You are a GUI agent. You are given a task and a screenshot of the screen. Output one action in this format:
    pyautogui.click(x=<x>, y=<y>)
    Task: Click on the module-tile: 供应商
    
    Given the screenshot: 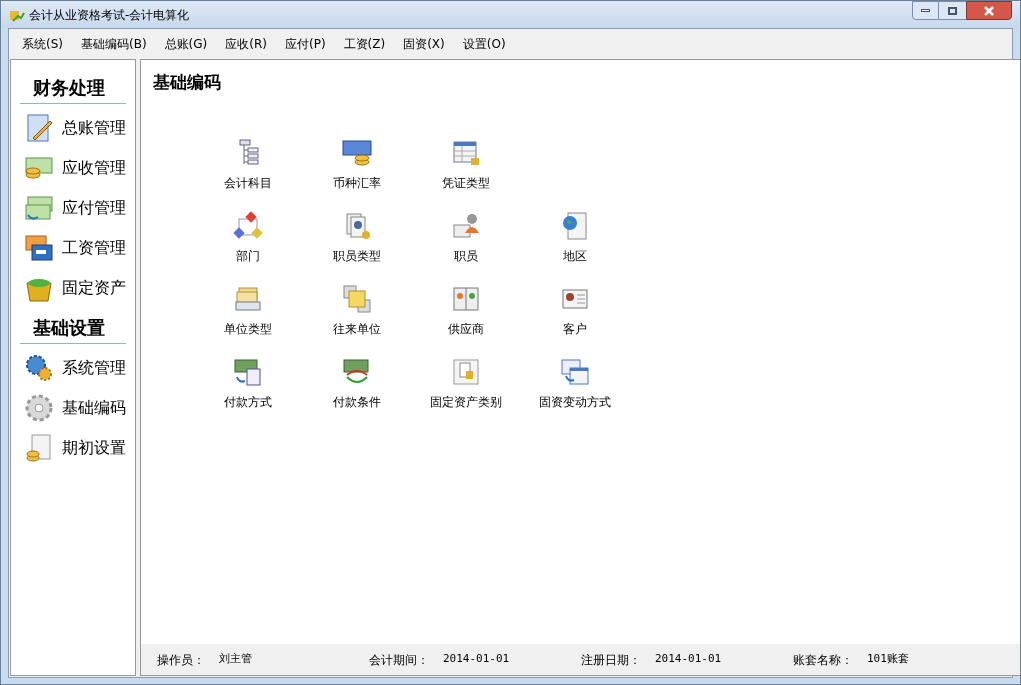 What is the action you would take?
    pyautogui.click(x=465, y=310)
    